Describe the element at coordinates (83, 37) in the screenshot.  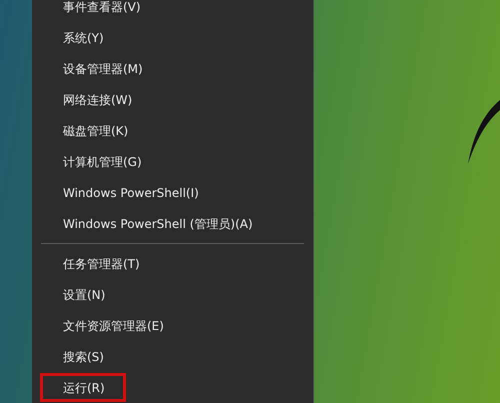
I see `menu-item: 系统(Y)` at that location.